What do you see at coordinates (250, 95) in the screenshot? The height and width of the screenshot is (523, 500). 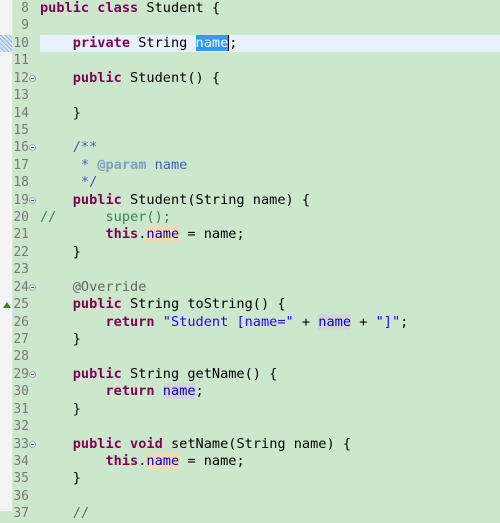 I see `code-line: 13` at bounding box center [250, 95].